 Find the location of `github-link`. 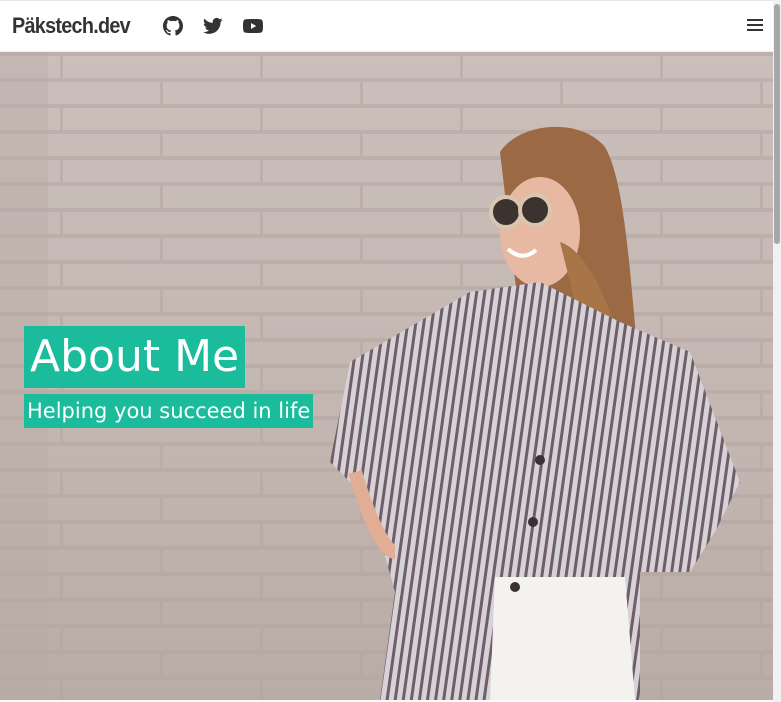

github-link is located at coordinates (173, 26).